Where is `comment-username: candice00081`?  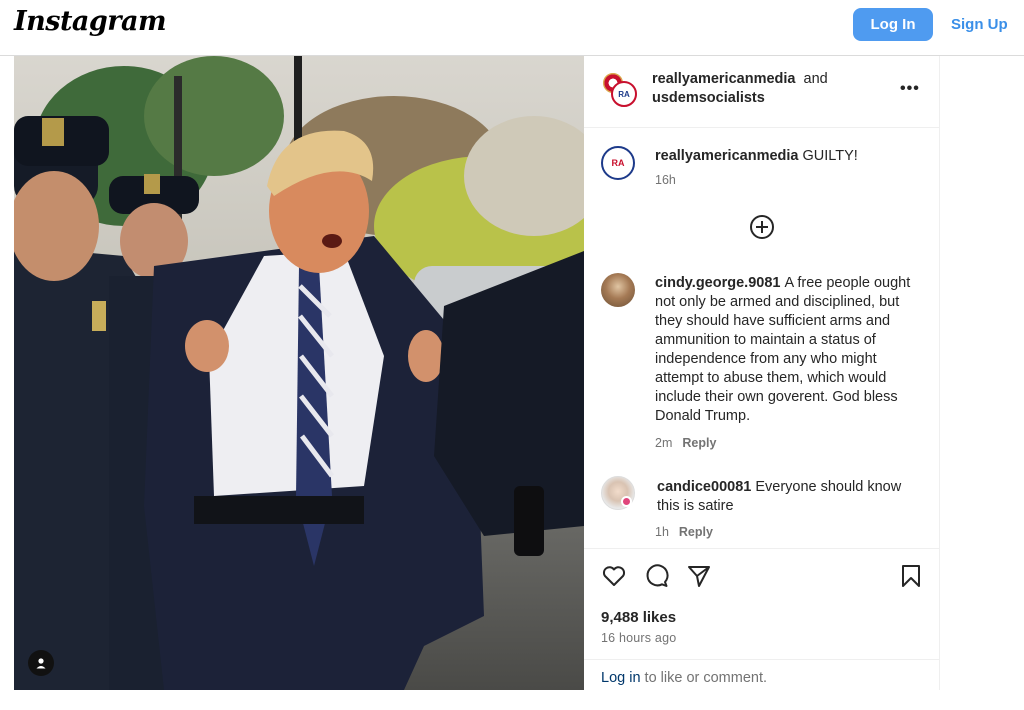 comment-username: candice00081 is located at coordinates (704, 487).